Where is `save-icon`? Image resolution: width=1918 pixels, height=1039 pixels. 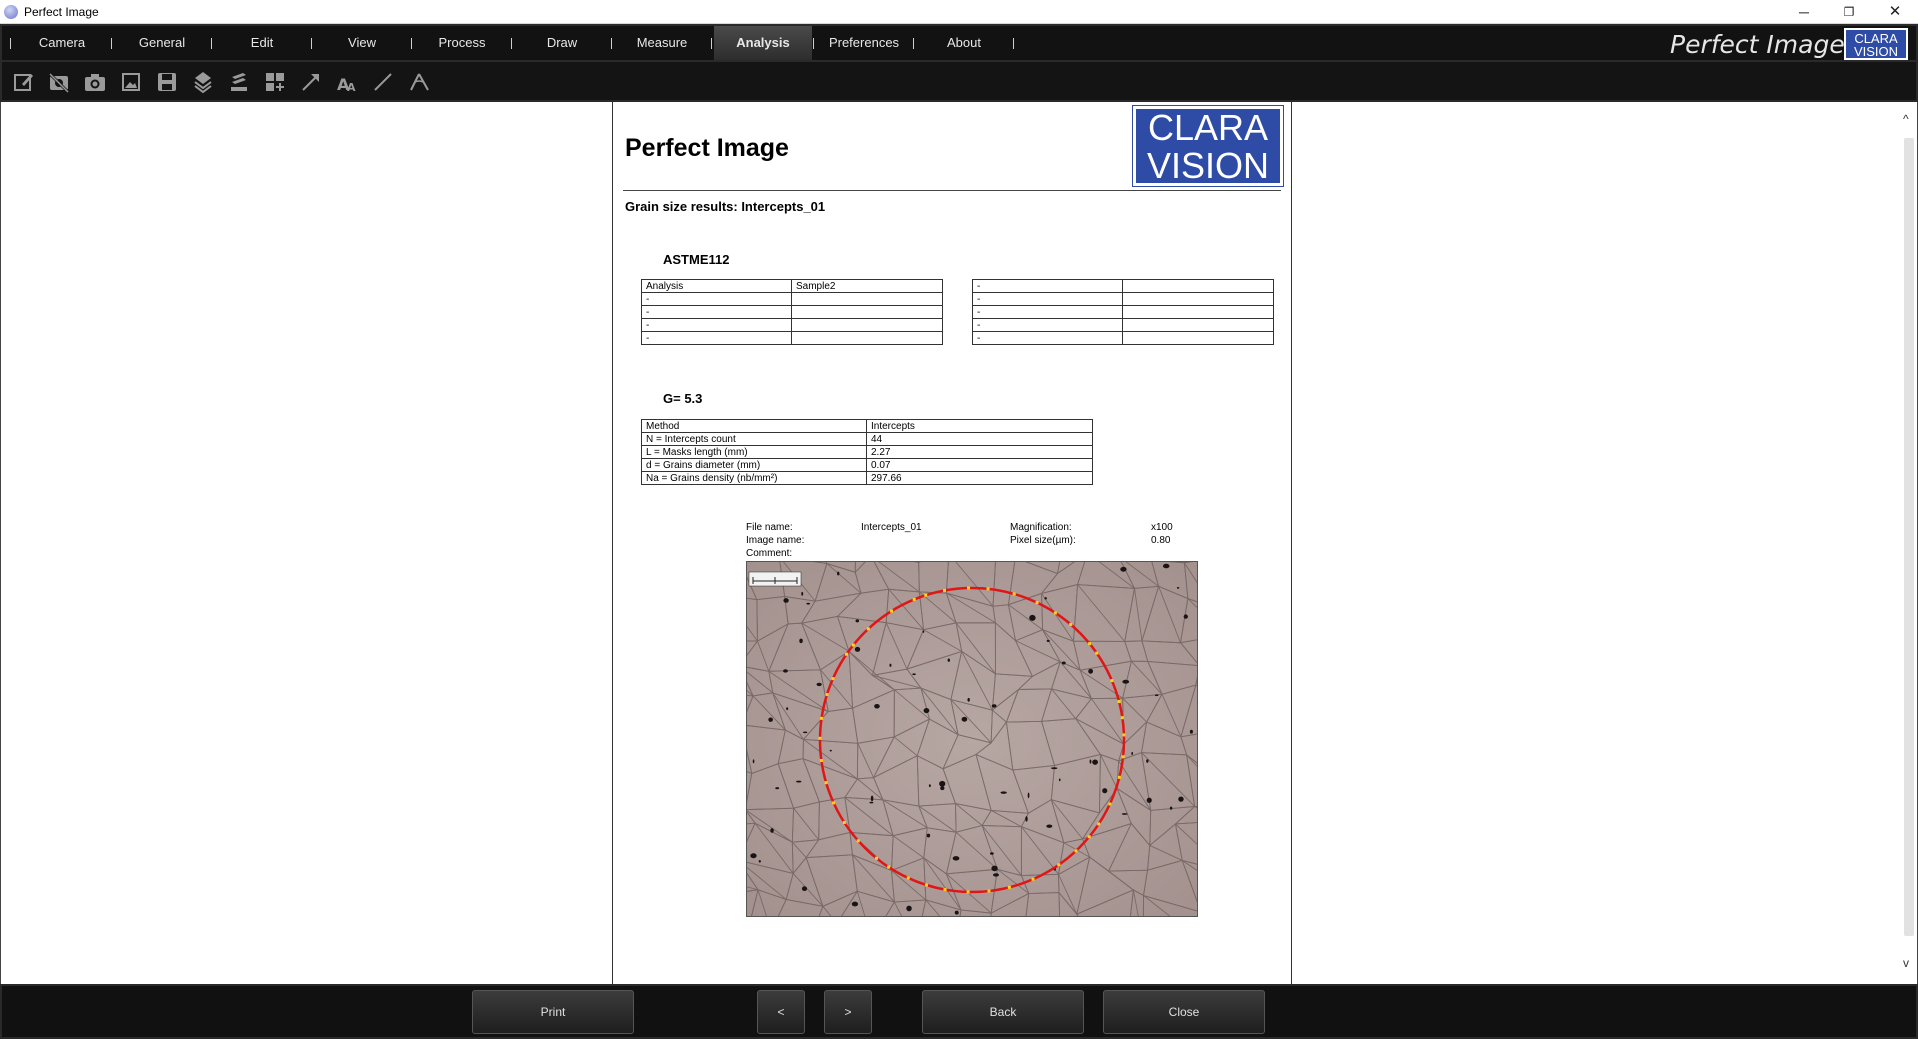
save-icon is located at coordinates (167, 82).